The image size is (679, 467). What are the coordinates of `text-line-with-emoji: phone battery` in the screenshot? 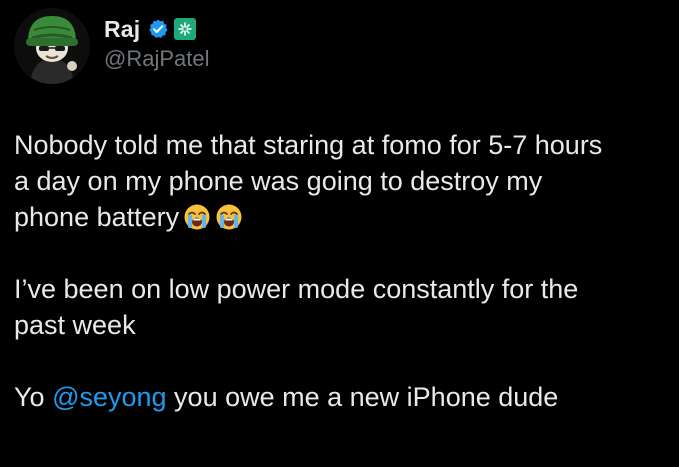 It's located at (344, 217).